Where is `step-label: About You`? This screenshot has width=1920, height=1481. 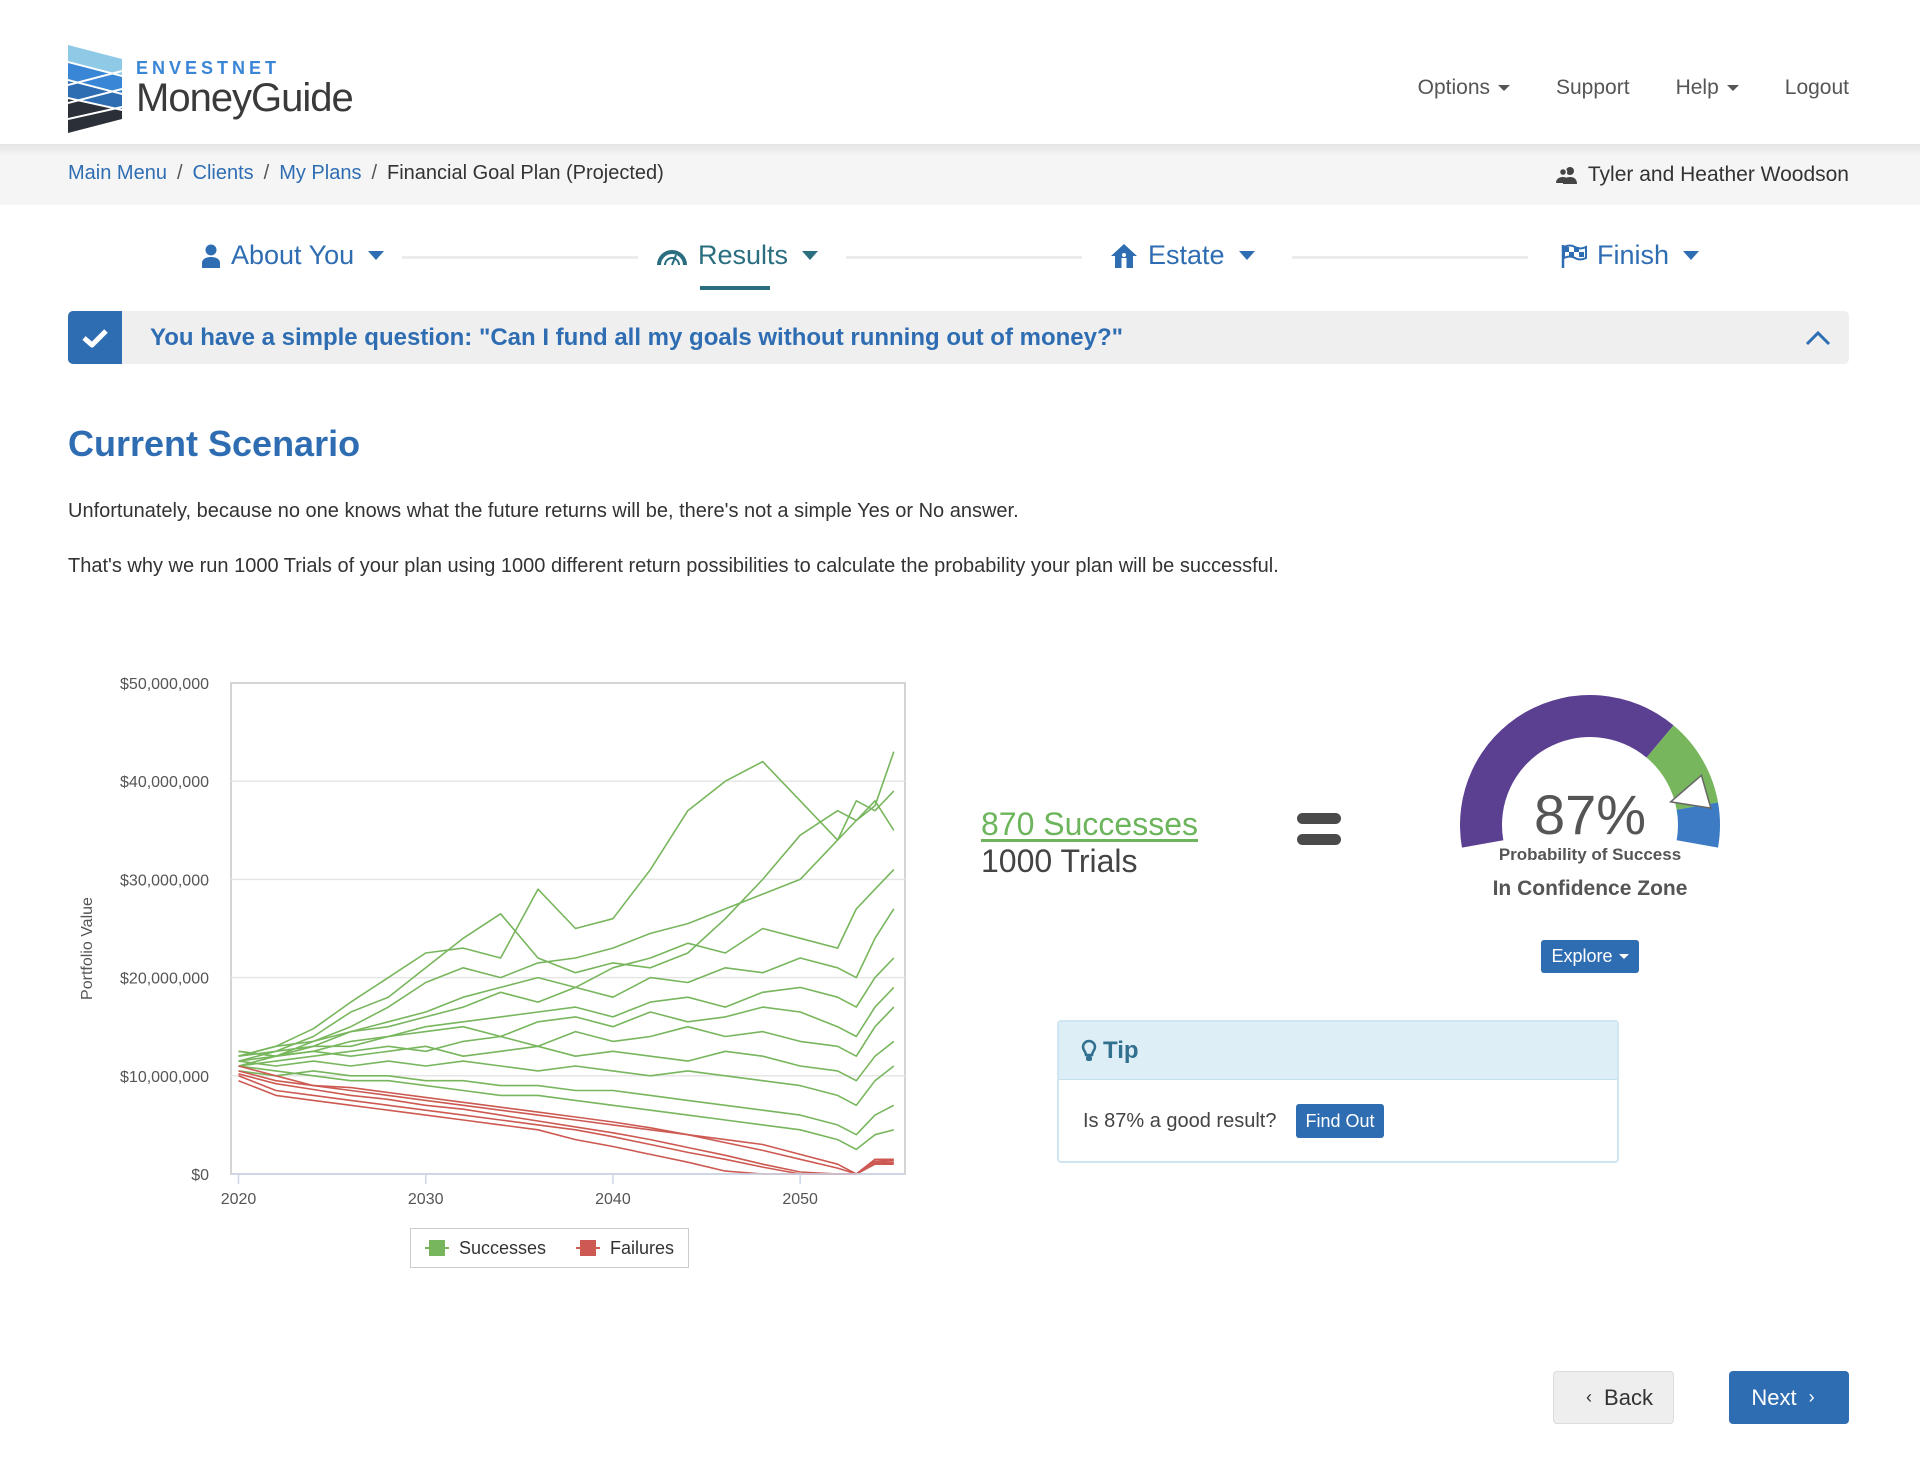
step-label: About You is located at coordinates (293, 255).